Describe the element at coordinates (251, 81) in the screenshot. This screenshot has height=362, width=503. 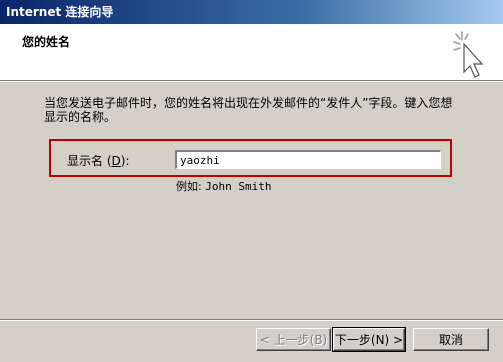
I see `header-divider` at that location.